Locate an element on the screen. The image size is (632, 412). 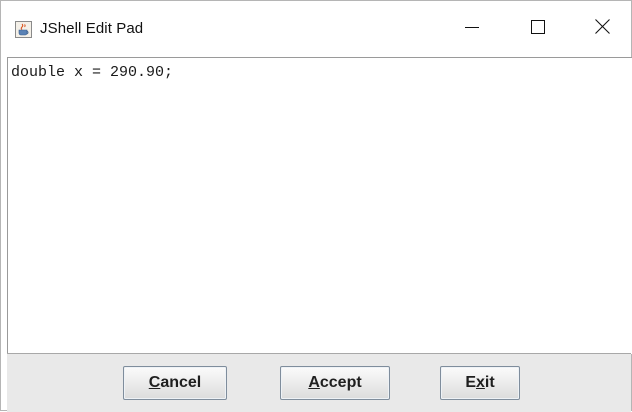
minimize-icon is located at coordinates (472, 29).